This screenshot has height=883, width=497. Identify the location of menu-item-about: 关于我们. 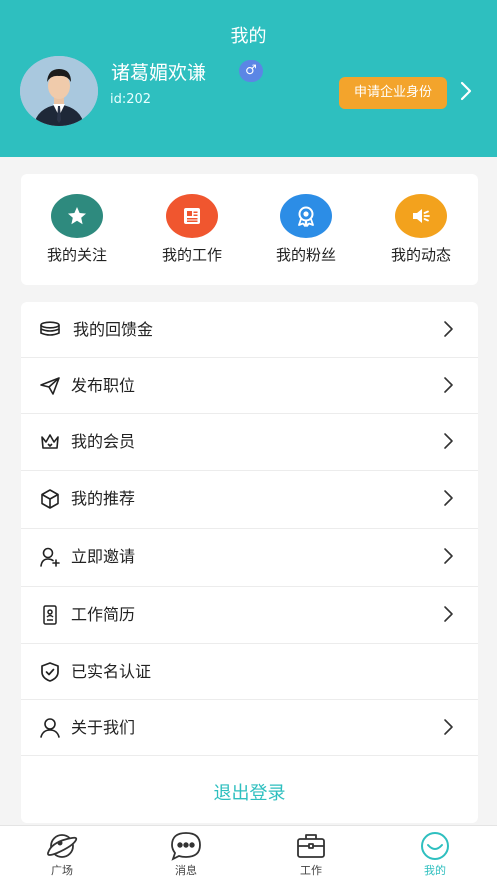
(249, 728).